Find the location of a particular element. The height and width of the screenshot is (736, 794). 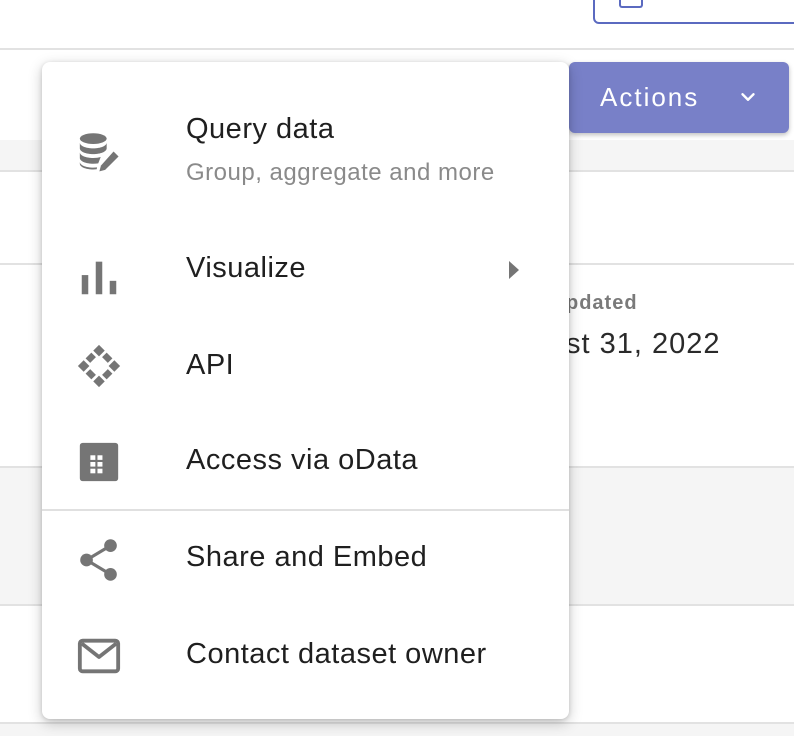

menu-item-visualize: Visualize is located at coordinates (305, 280).